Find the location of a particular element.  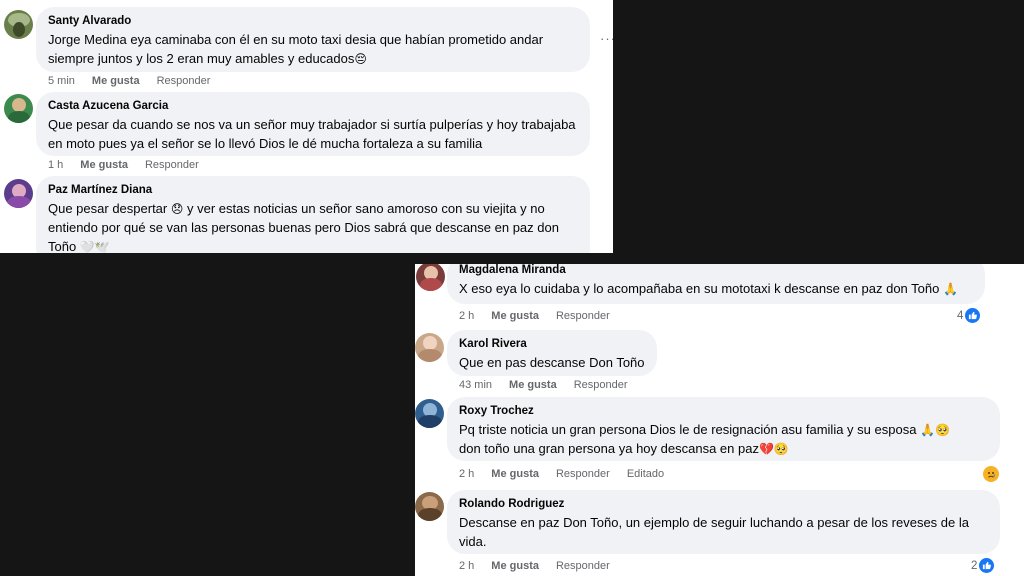

reaction-count: 2 is located at coordinates (974, 565).